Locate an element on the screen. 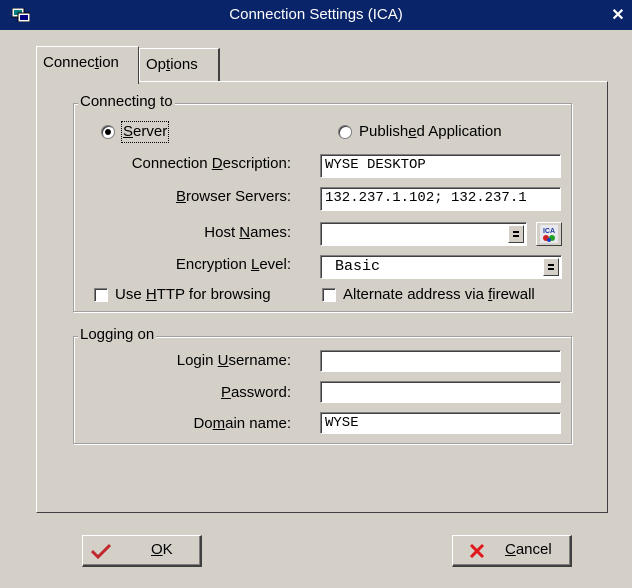 The height and width of the screenshot is (588, 632). description-label: Connection Description: is located at coordinates (185, 164).